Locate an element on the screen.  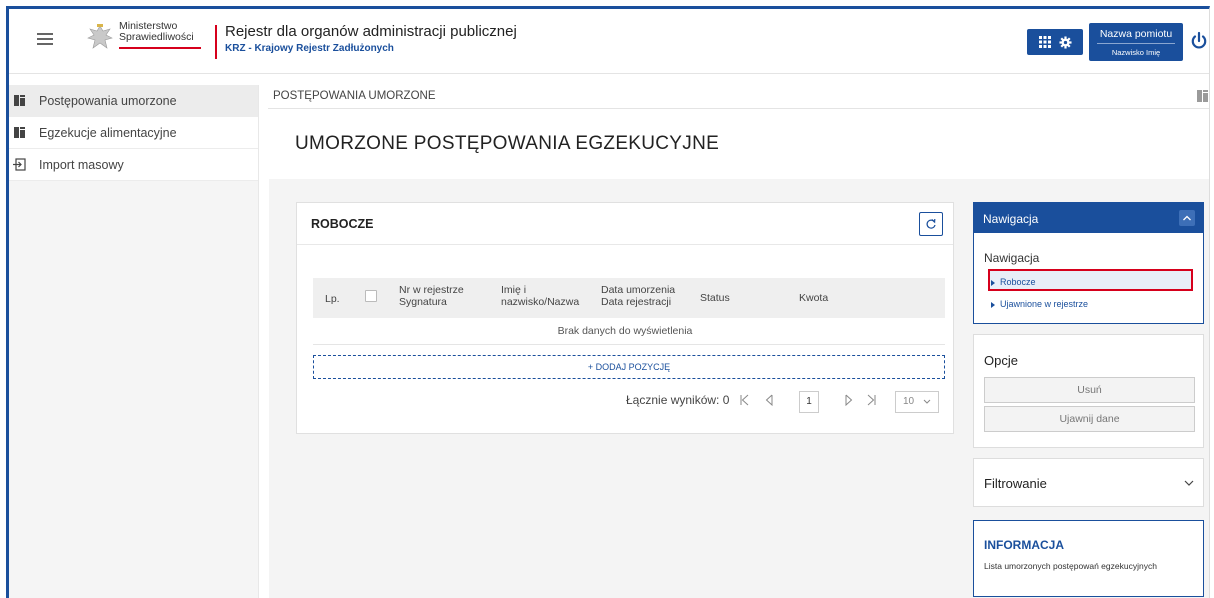
sidebar-item-label: Import masowy is located at coordinates (81, 164).